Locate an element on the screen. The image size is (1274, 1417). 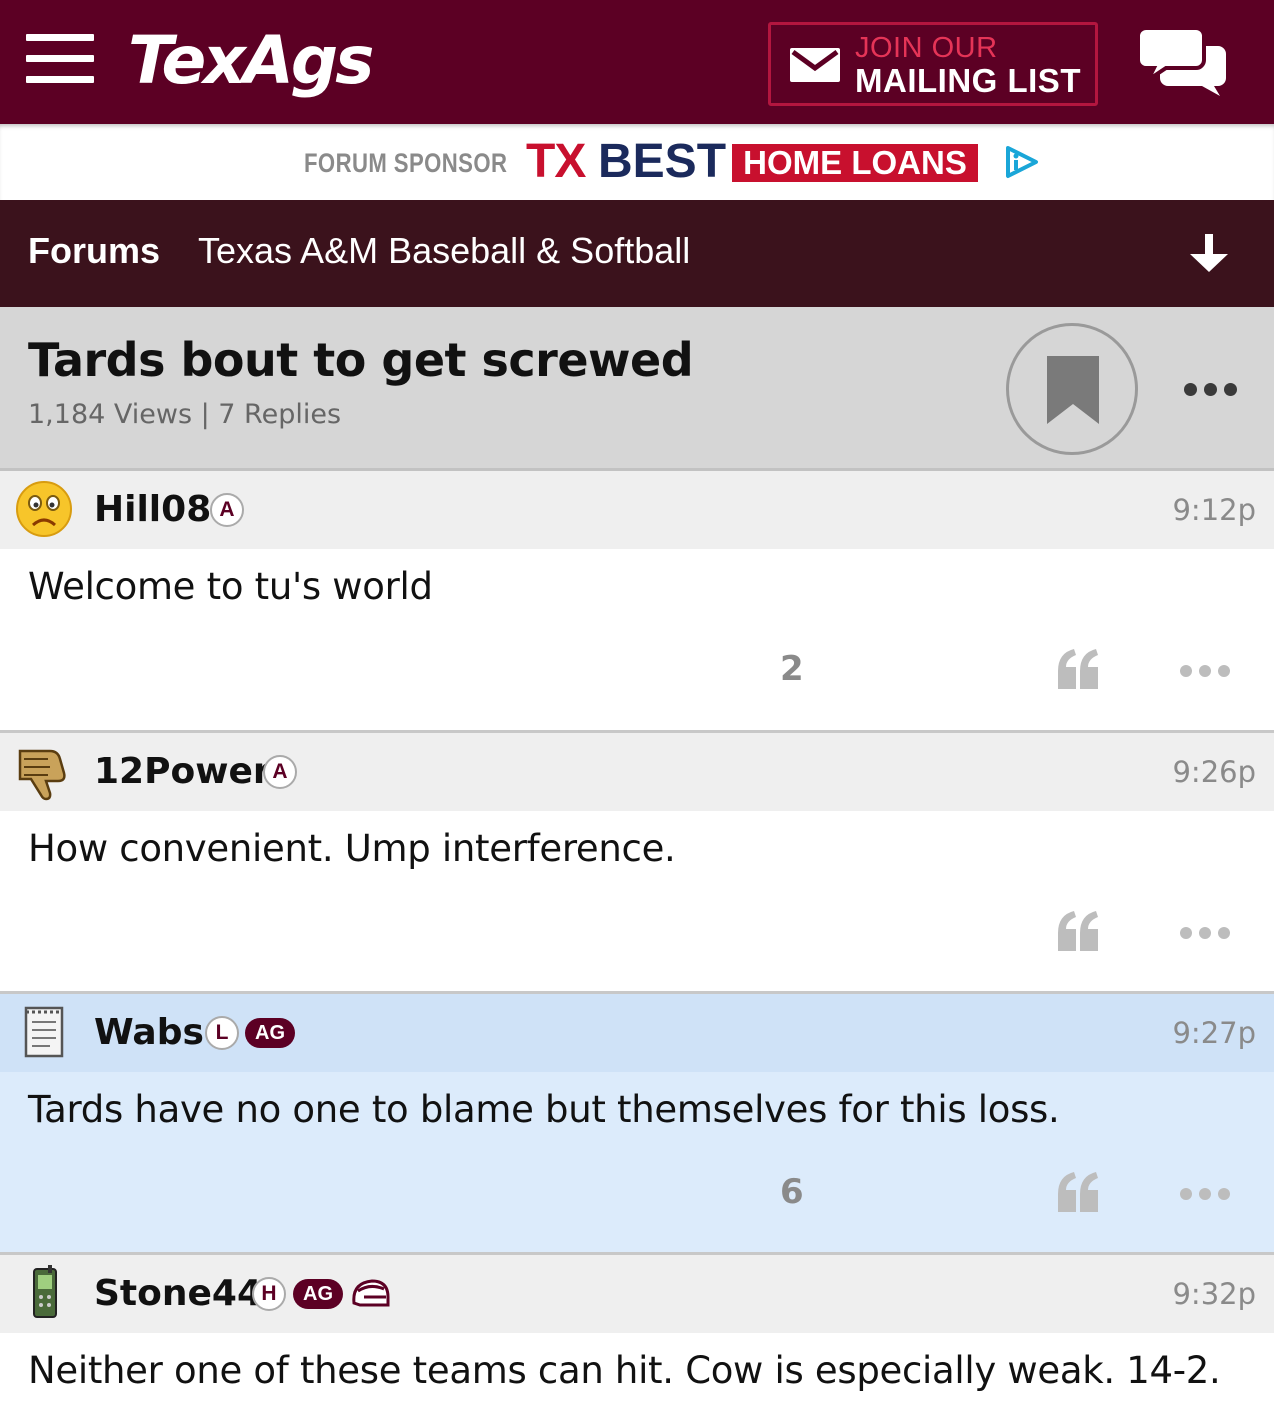
adchoices-icon is located at coordinates (1022, 162).